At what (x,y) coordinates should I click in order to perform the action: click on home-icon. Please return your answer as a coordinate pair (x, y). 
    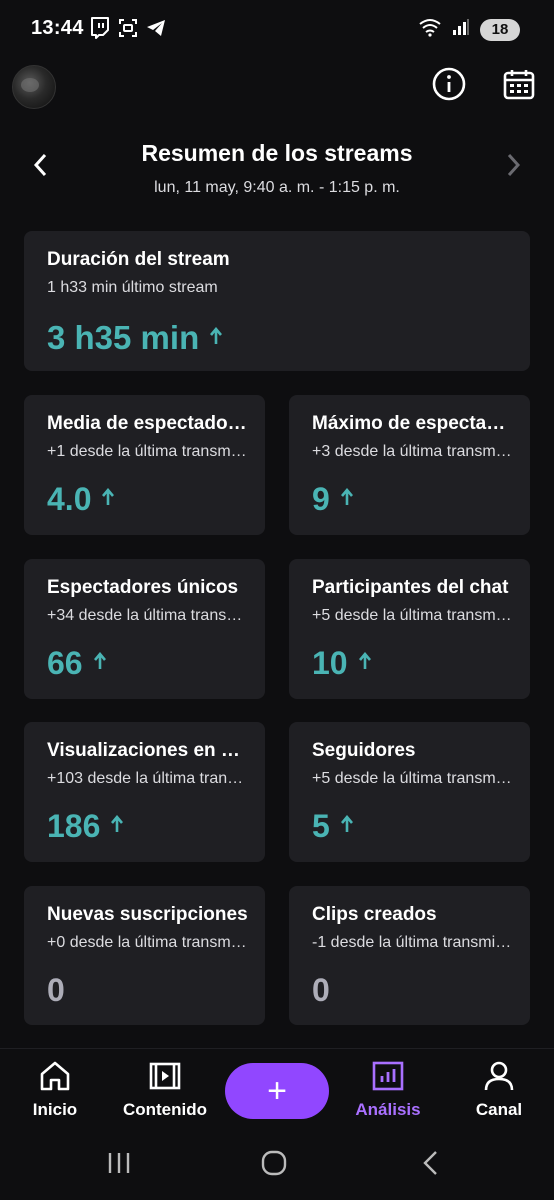
    Looking at the image, I should click on (55, 1078).